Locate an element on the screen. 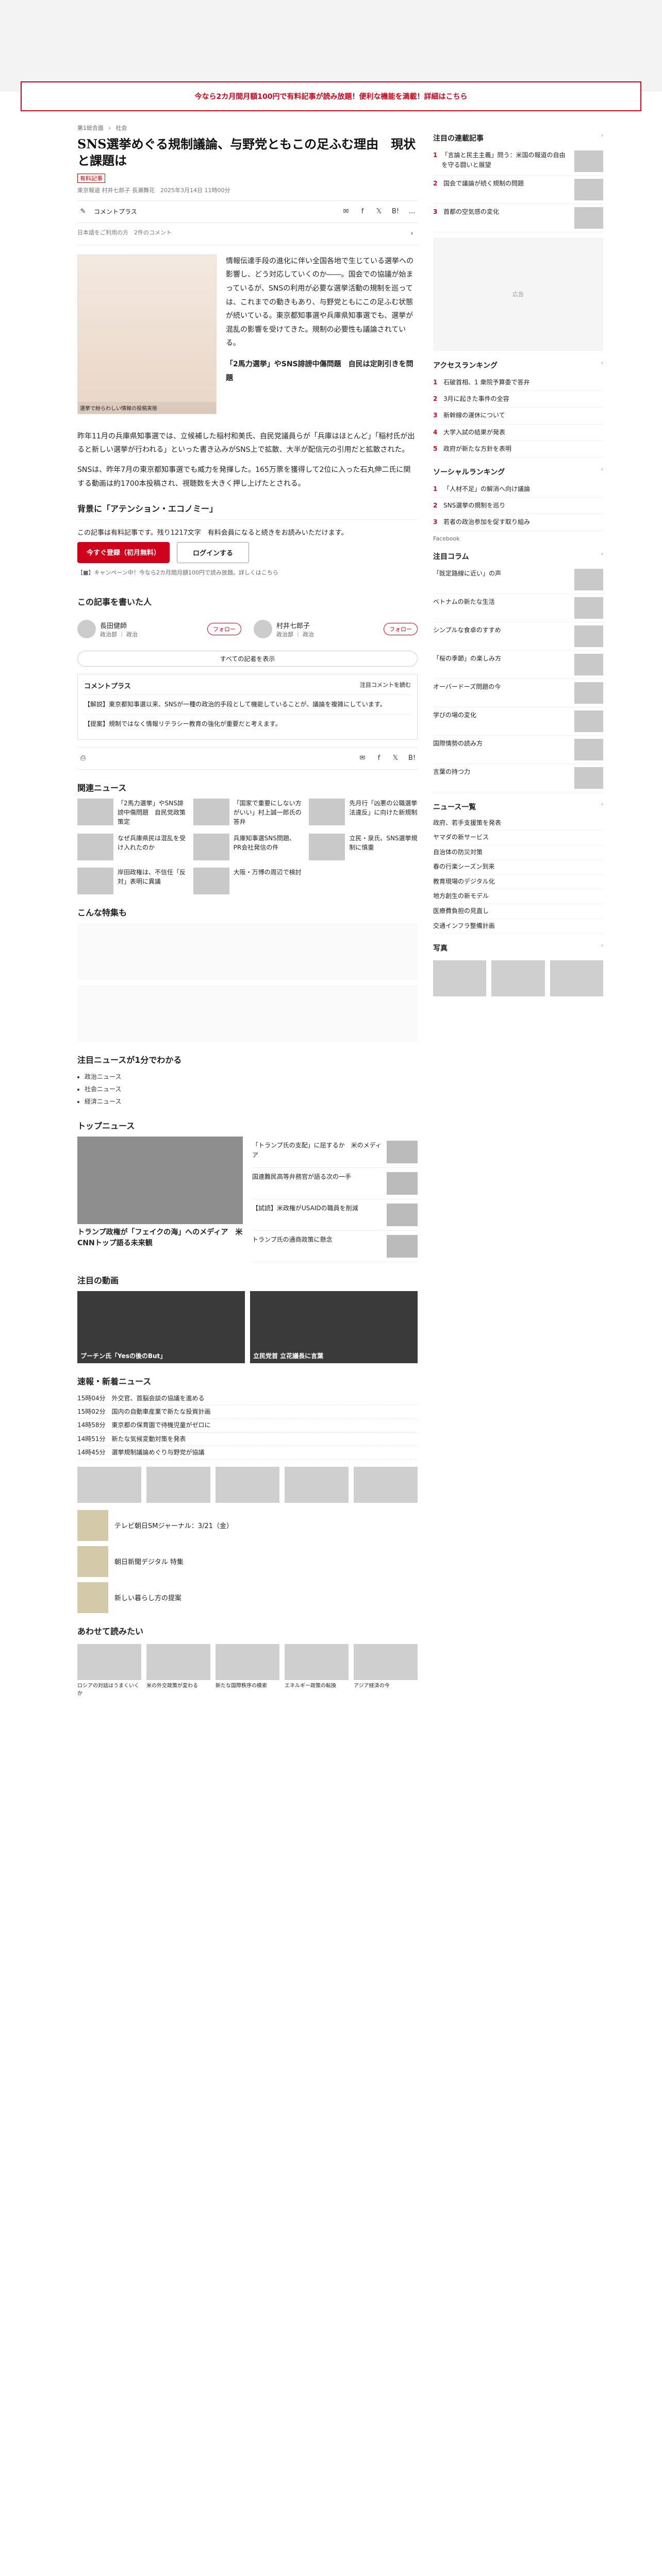 The width and height of the screenshot is (662, 2576). more-reading-card: エネルギー政策の転換 is located at coordinates (317, 1670).